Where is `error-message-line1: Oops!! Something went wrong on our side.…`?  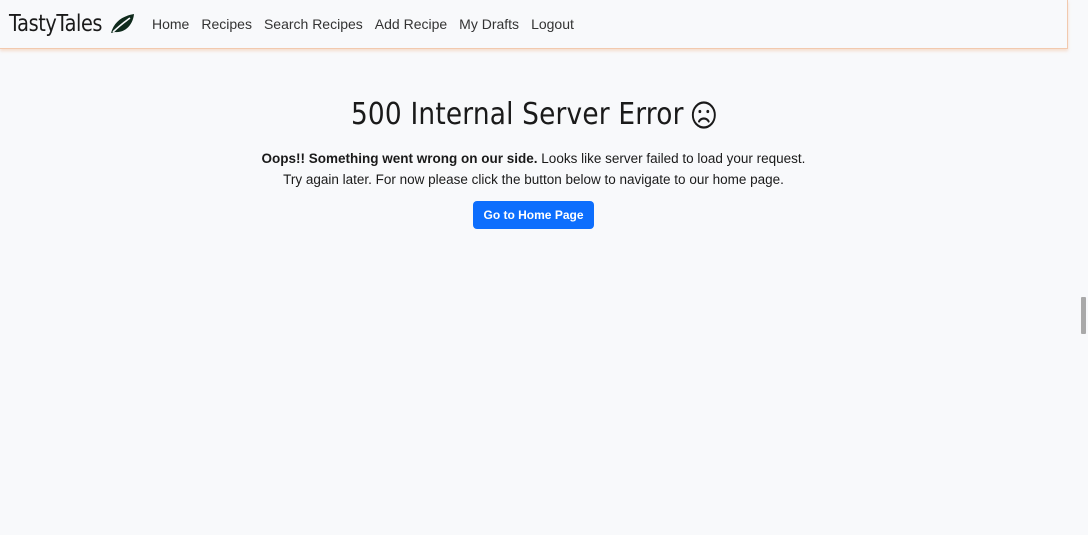
error-message-line1: Oops!! Something went wrong on our side.… is located at coordinates (533, 158).